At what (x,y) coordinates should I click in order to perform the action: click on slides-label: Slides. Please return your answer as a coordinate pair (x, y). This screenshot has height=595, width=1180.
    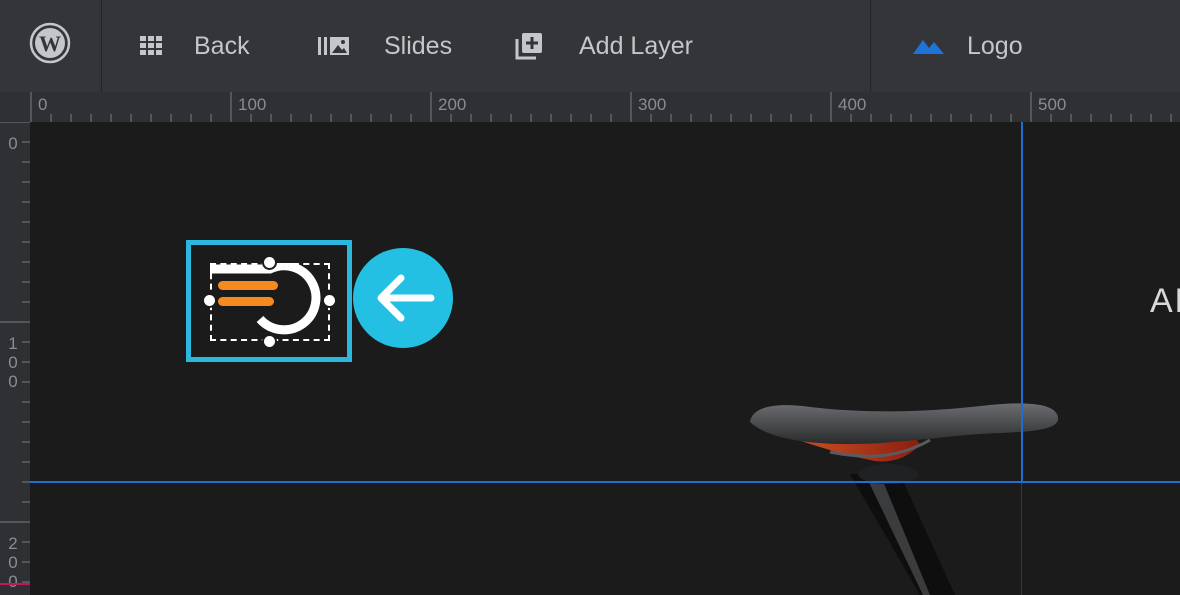
    Looking at the image, I should click on (418, 45).